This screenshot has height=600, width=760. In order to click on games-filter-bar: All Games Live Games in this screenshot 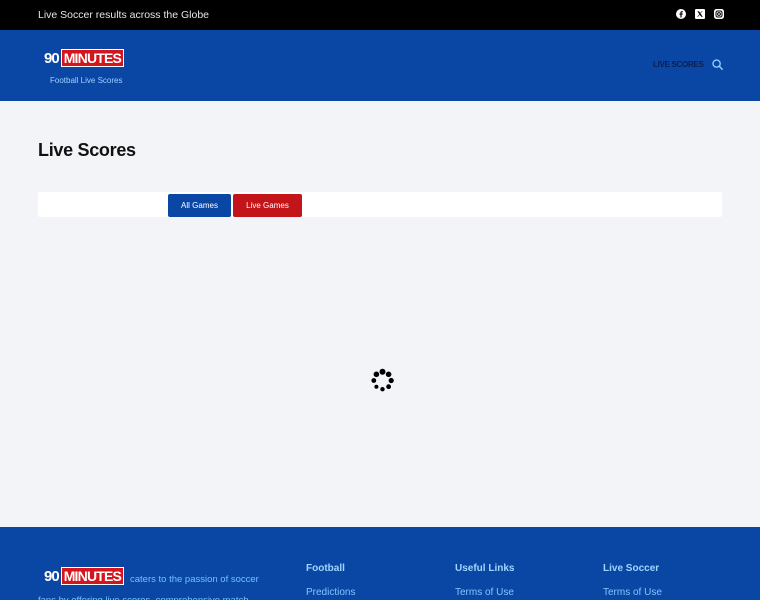, I will do `click(380, 204)`.